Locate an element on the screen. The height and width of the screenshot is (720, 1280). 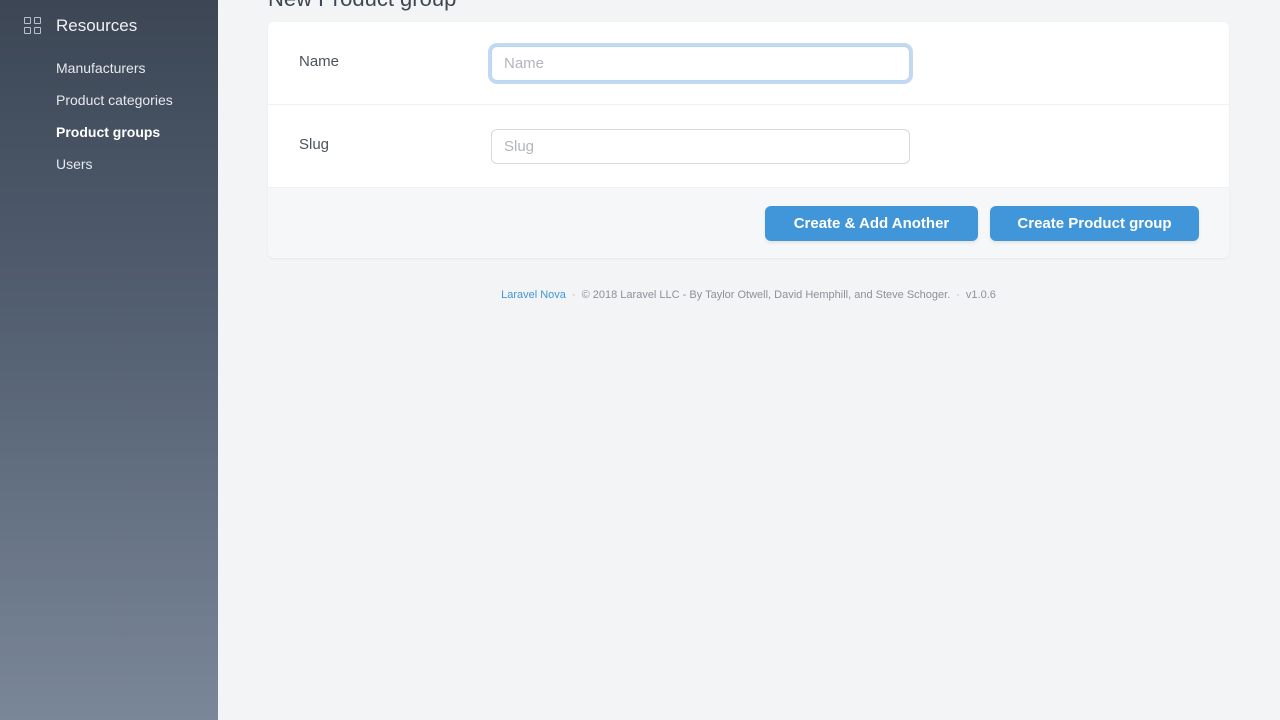
name-input is located at coordinates (700, 63).